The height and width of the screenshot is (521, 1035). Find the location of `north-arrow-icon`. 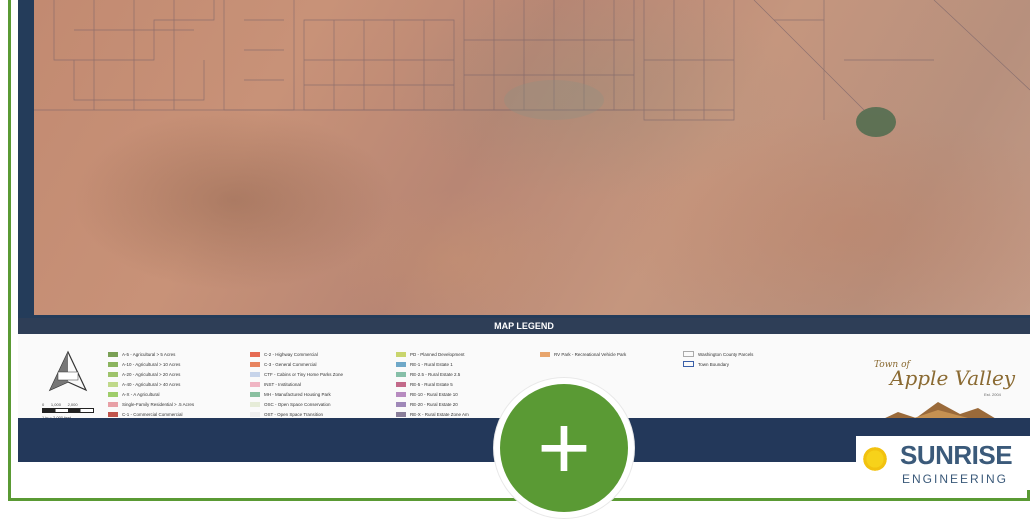

north-arrow-icon is located at coordinates (68, 371).